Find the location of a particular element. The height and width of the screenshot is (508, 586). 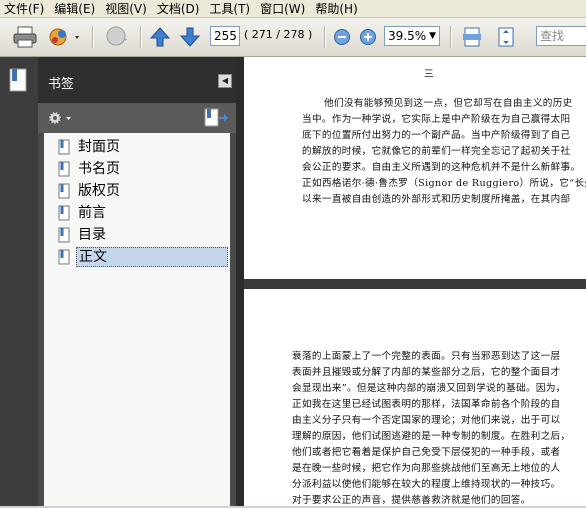

zoom-select: 39.5% ▼ is located at coordinates (412, 36).